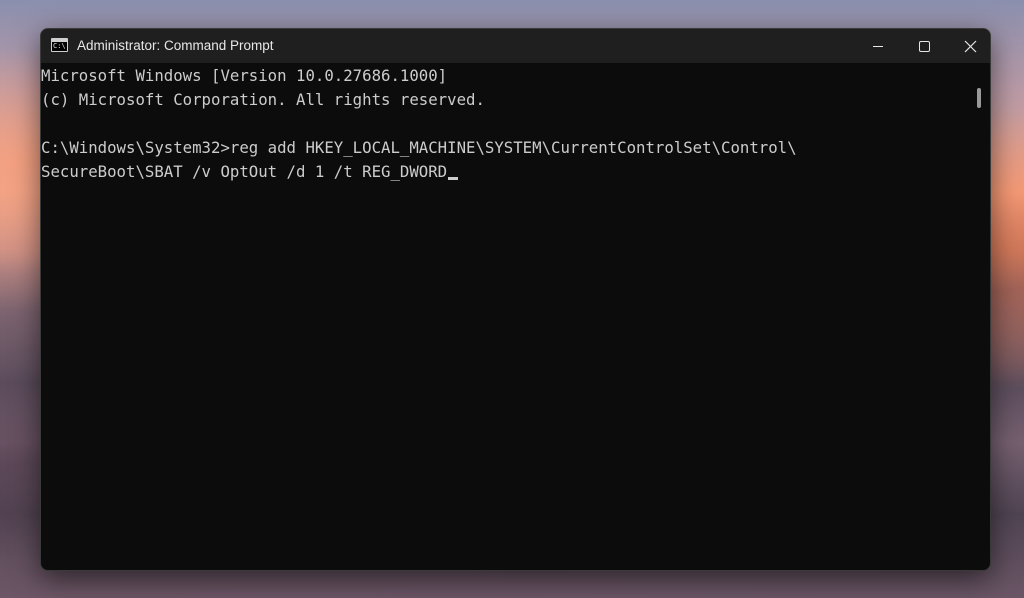 This screenshot has height=598, width=1024. Describe the element at coordinates (979, 98) in the screenshot. I see `scrollbar-thumb` at that location.